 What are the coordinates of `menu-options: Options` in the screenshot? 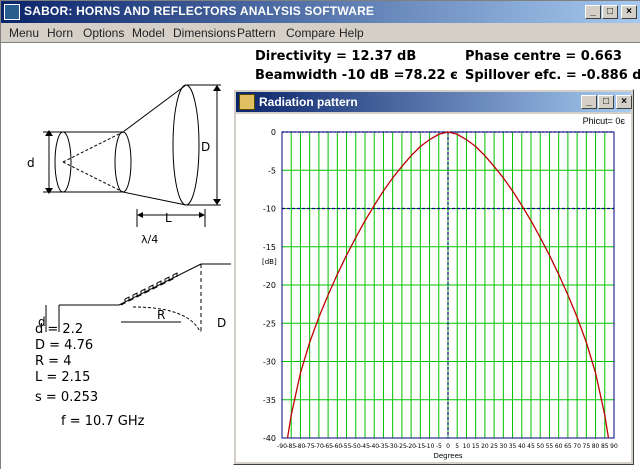 It's located at (103, 33).